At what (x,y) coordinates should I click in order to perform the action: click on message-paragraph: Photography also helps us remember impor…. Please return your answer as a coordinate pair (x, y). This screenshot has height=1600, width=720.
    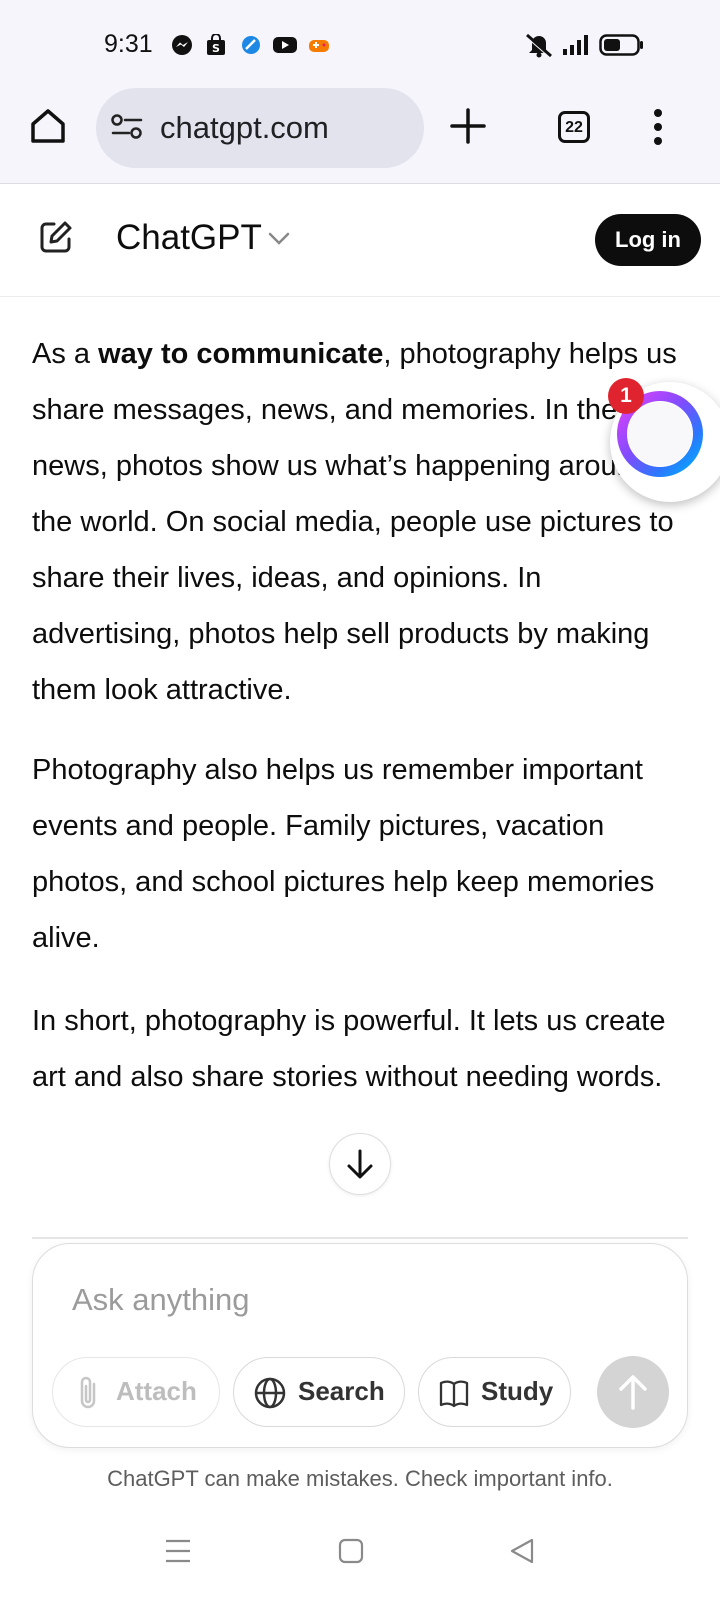
    Looking at the image, I should click on (362, 854).